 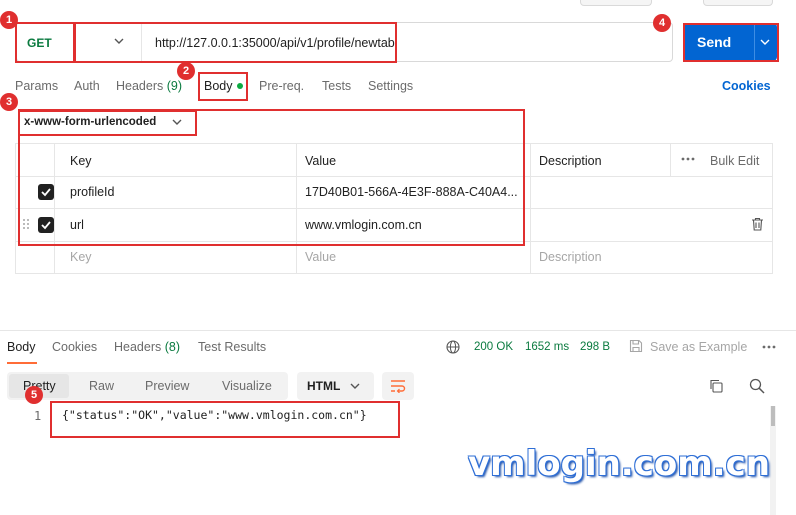 I want to click on response-headers-count: (8), so click(x=172, y=347).